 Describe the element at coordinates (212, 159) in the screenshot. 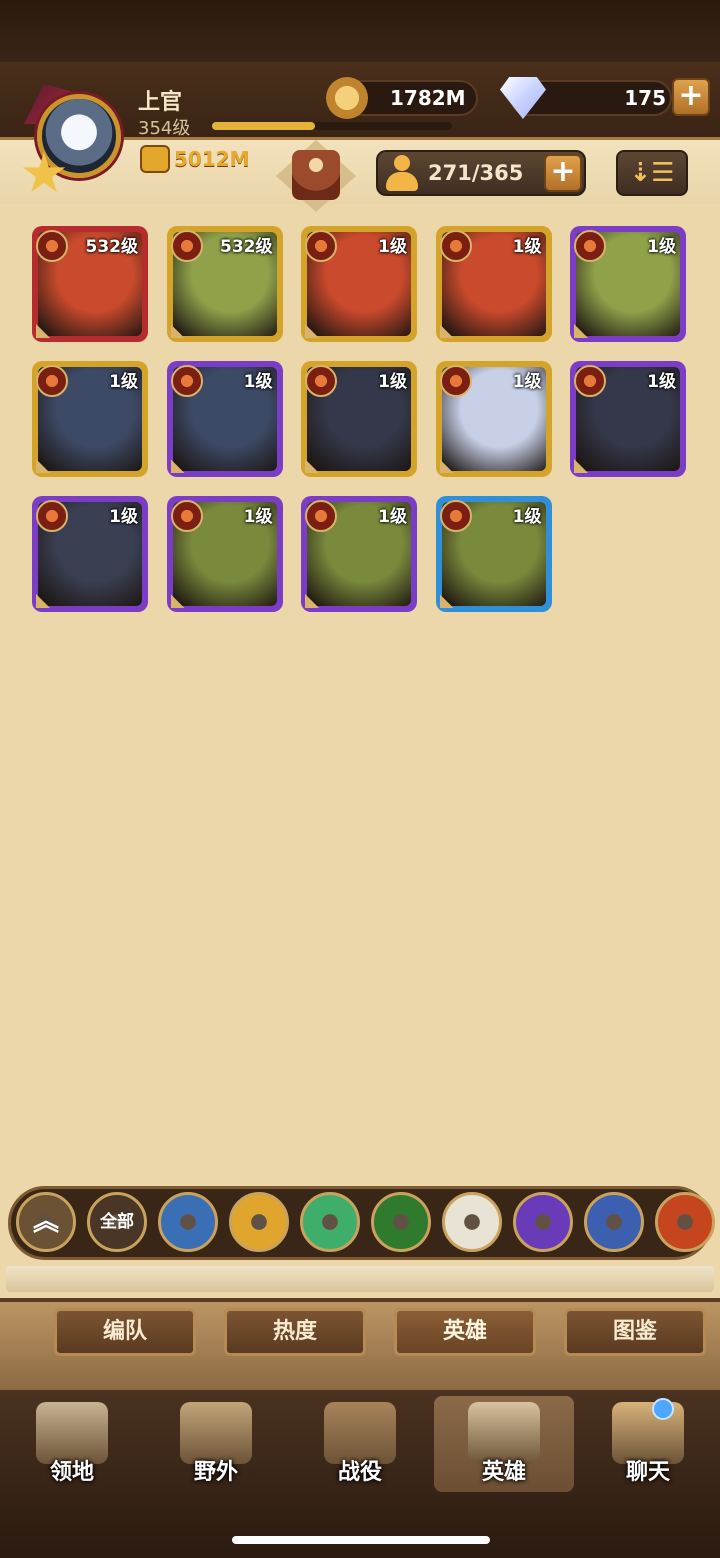

I see `power-value: 5012M` at that location.